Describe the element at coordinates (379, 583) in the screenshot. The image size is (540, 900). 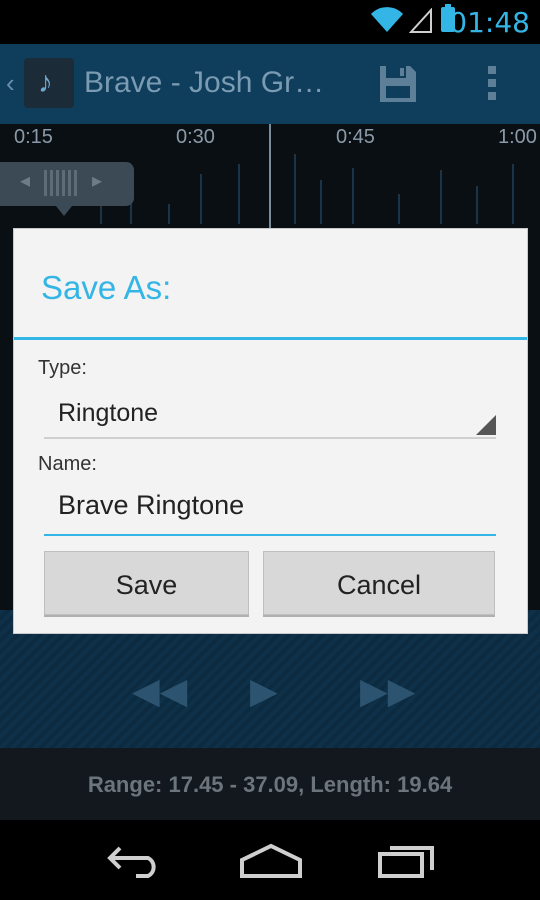
I see `cancel-button: Cancel` at that location.